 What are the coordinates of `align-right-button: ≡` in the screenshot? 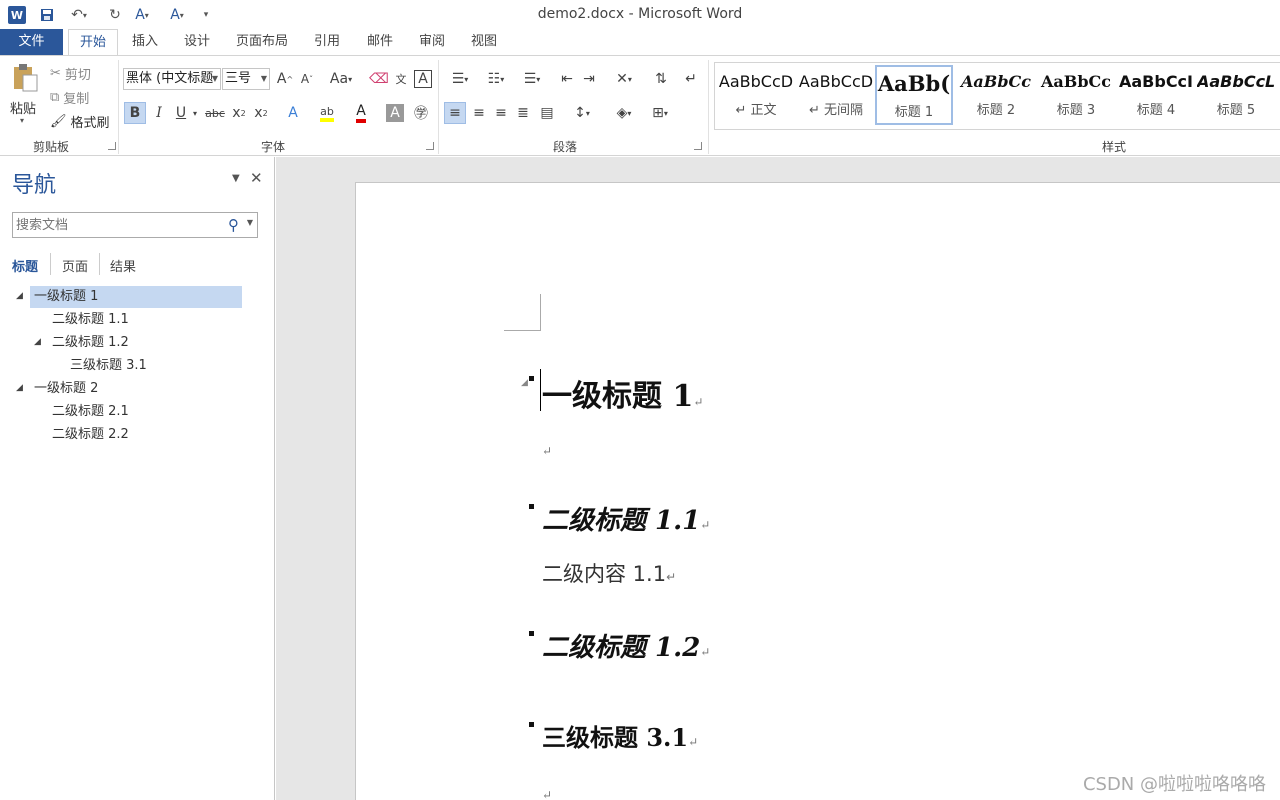 It's located at (501, 113).